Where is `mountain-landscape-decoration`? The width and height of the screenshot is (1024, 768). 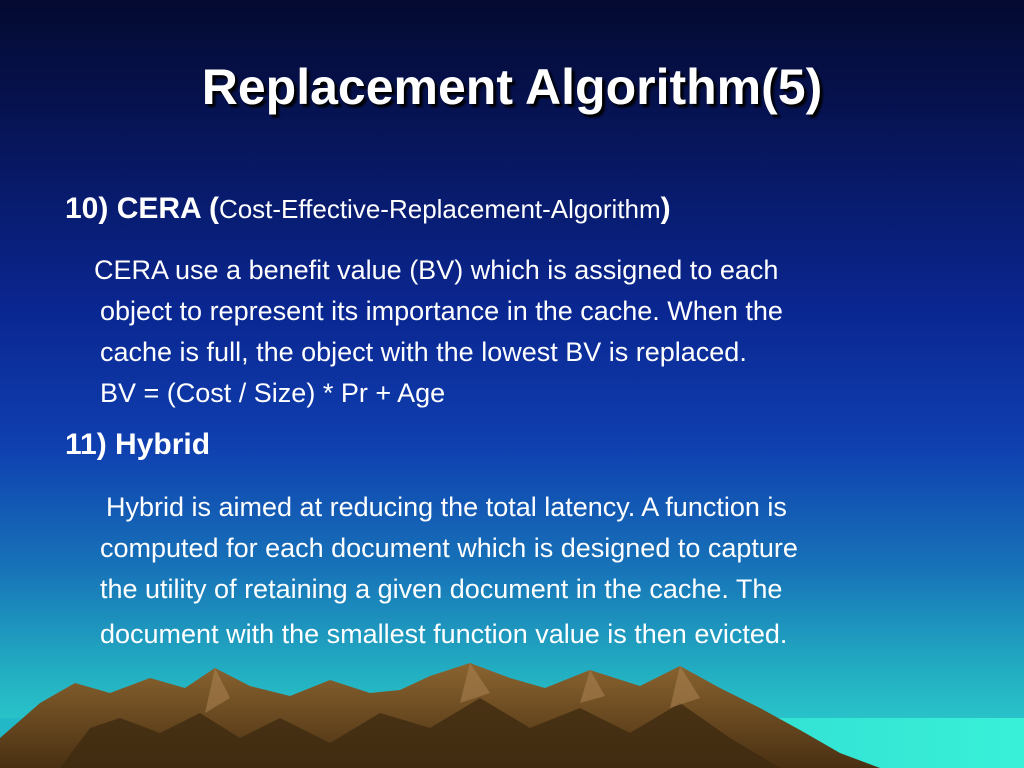 mountain-landscape-decoration is located at coordinates (512, 715).